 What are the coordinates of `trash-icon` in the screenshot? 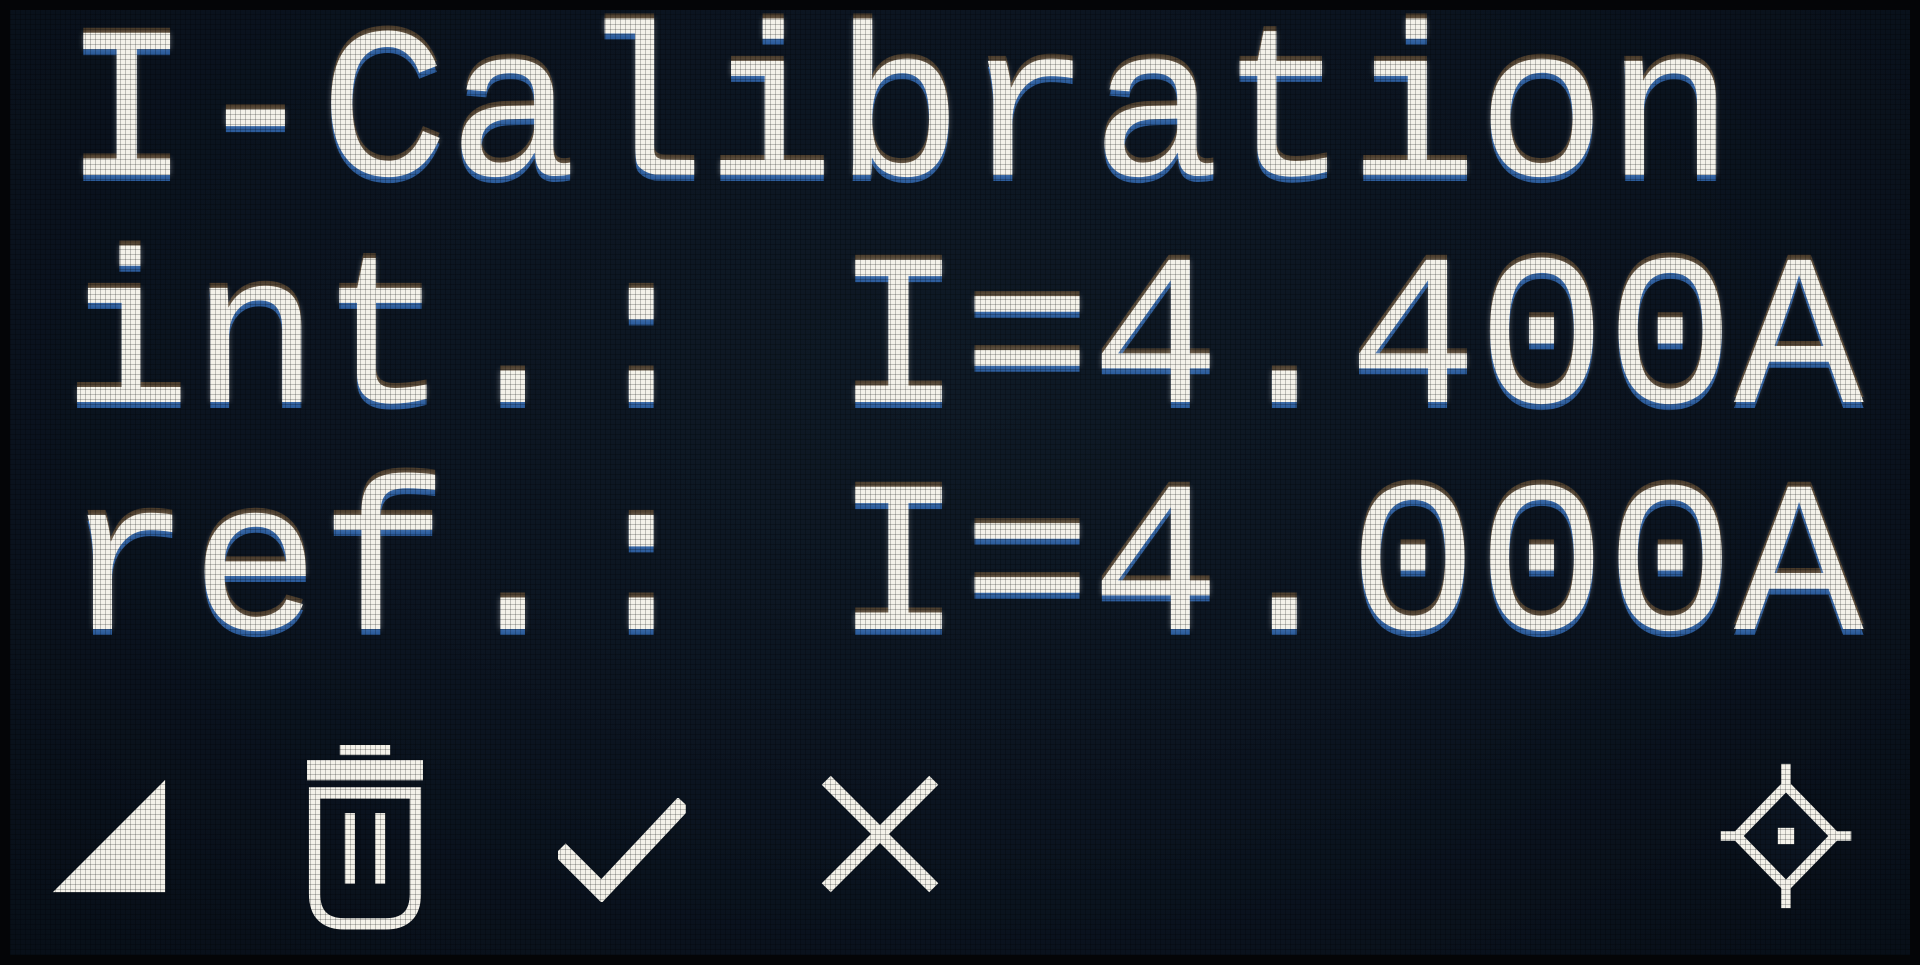 It's located at (365, 837).